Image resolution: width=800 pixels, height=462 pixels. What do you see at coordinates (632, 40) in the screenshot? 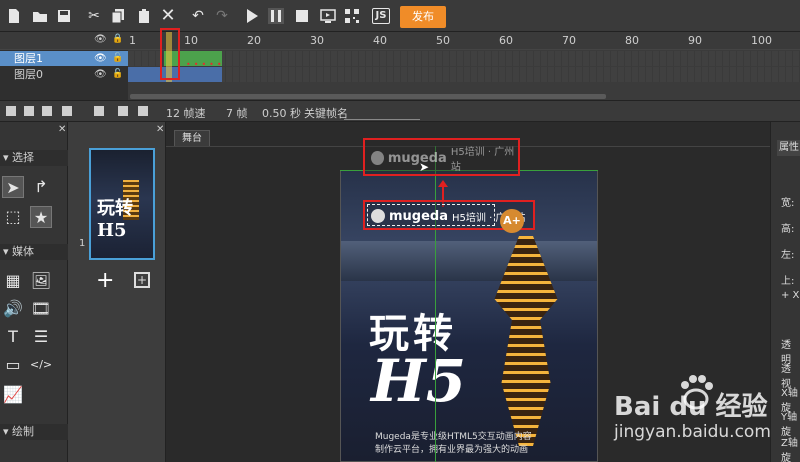
I see `ruler-label: 80` at bounding box center [632, 40].